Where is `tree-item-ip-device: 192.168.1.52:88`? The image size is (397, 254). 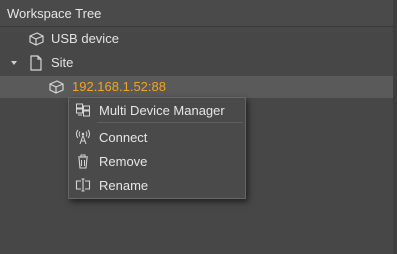 tree-item-ip-device: 192.168.1.52:88 is located at coordinates (196, 87).